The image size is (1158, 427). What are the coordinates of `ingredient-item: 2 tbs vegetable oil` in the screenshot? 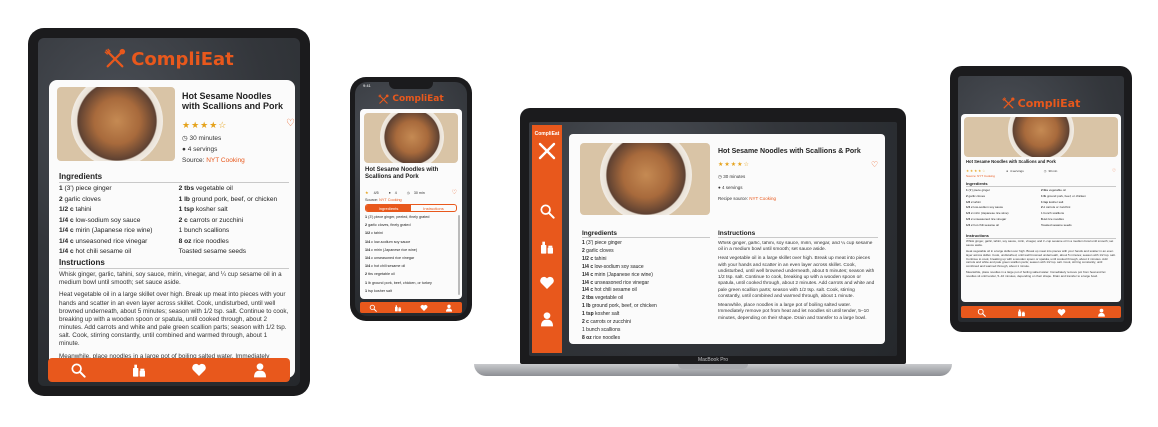 It's located at (206, 188).